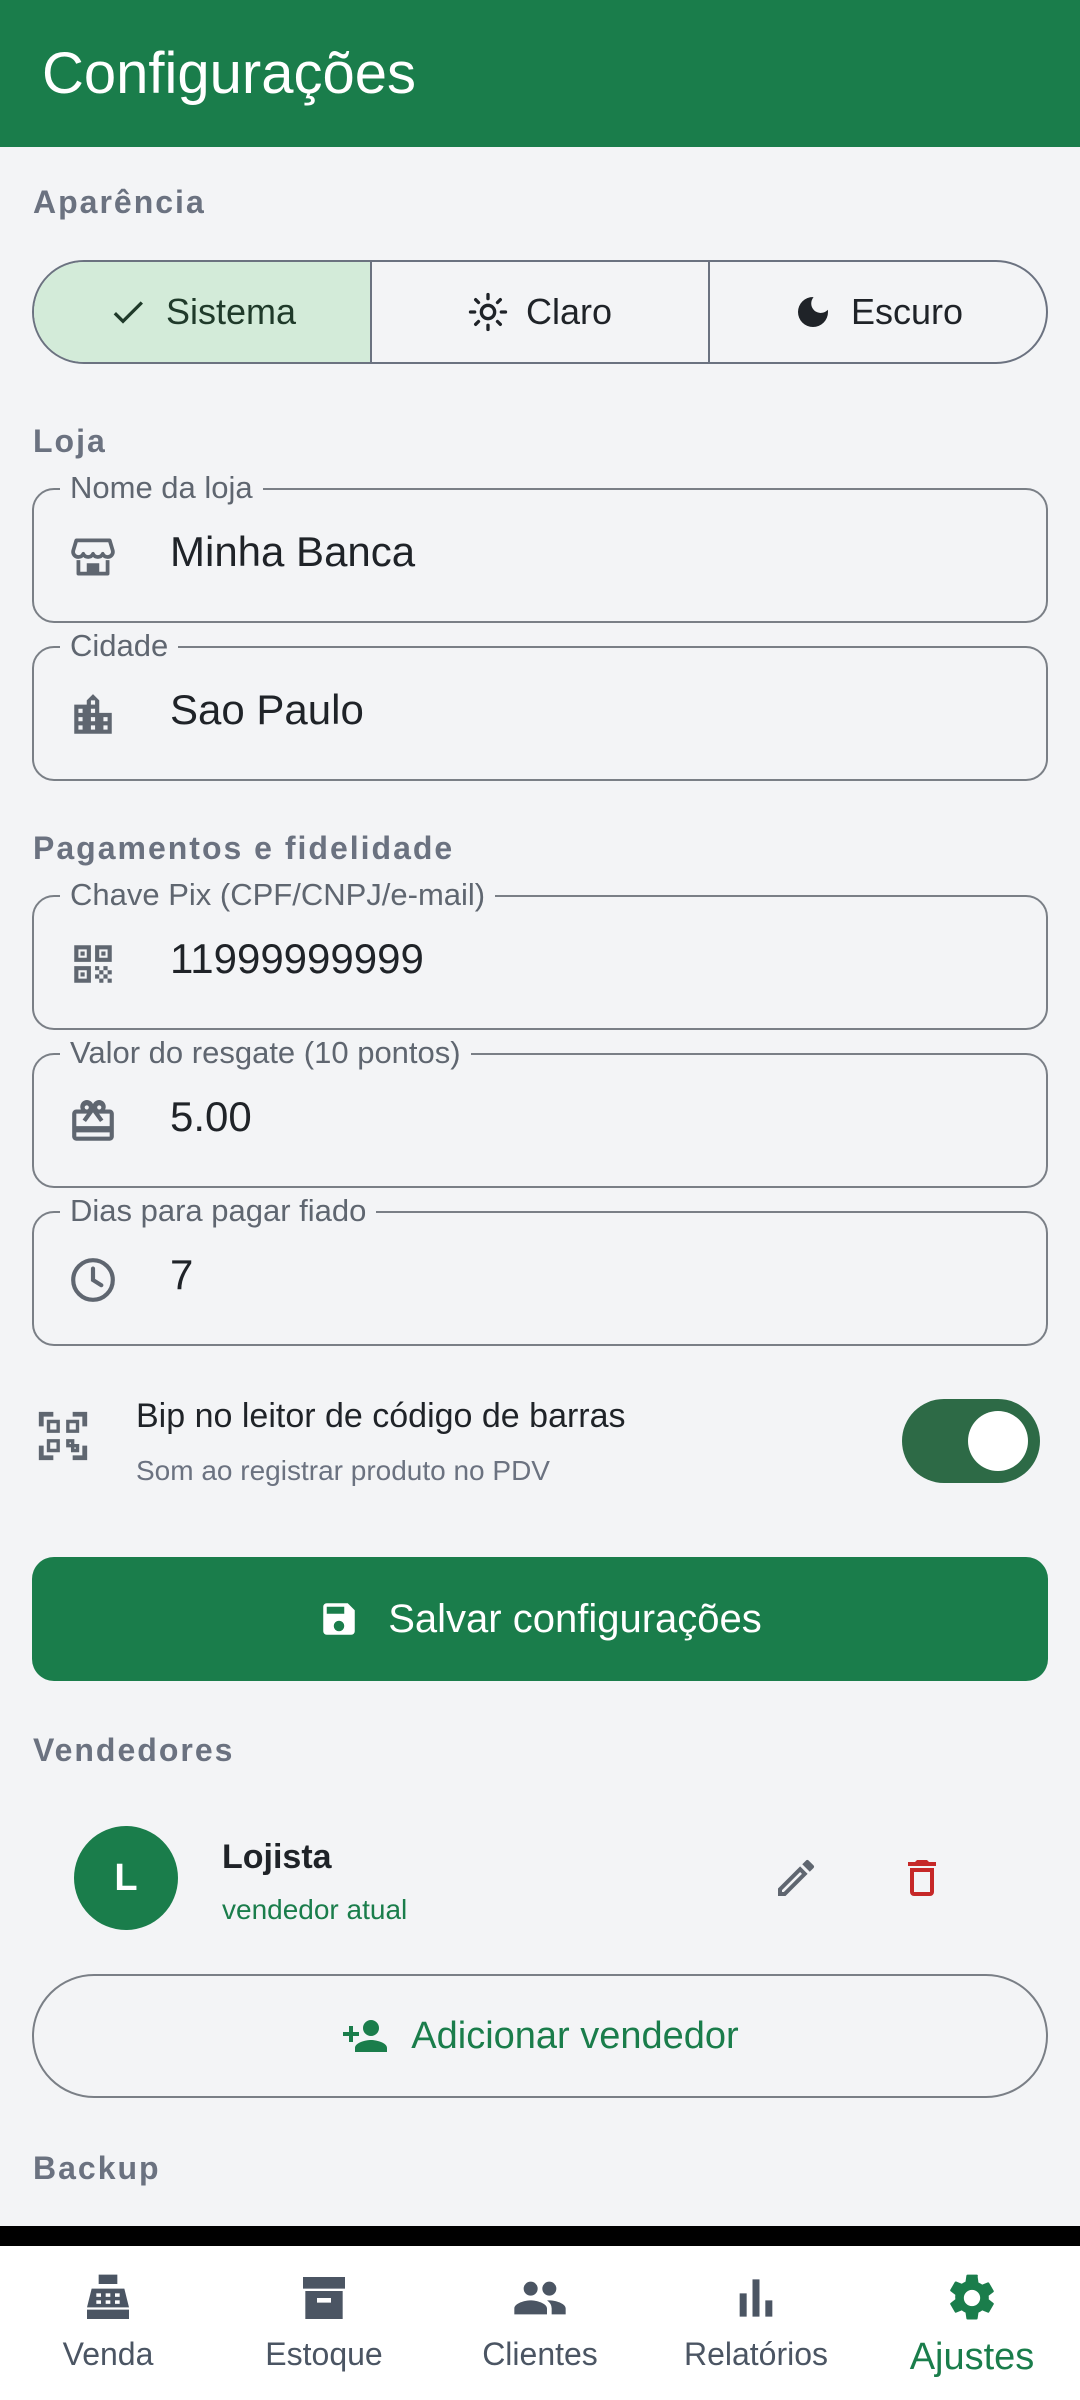 The height and width of the screenshot is (2400, 1080). Describe the element at coordinates (540, 2354) in the screenshot. I see `nav-label: Clientes` at that location.